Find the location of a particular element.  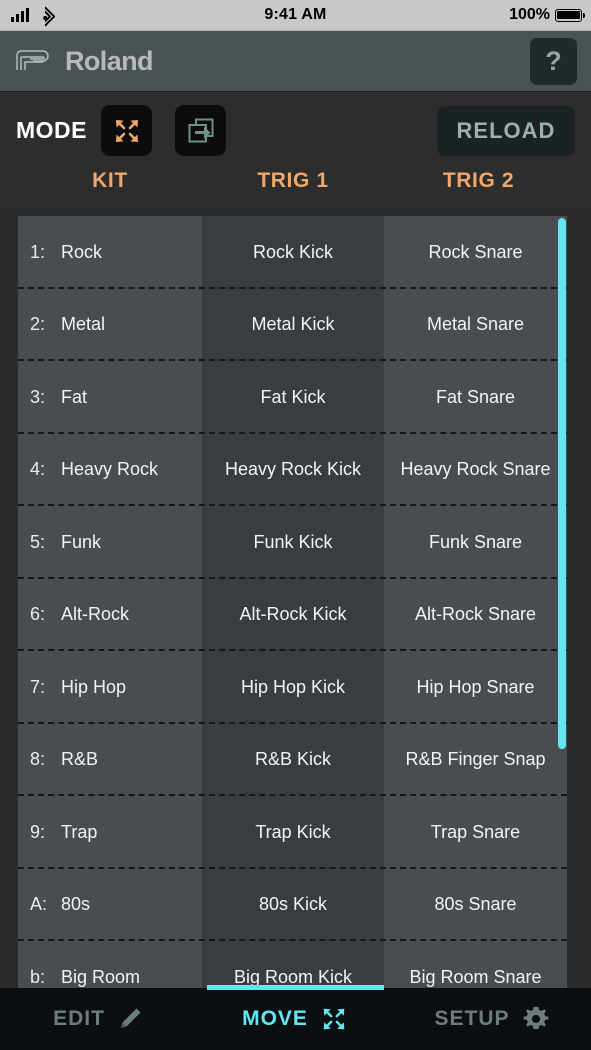

row-index-label: 1: is located at coordinates (38, 251).